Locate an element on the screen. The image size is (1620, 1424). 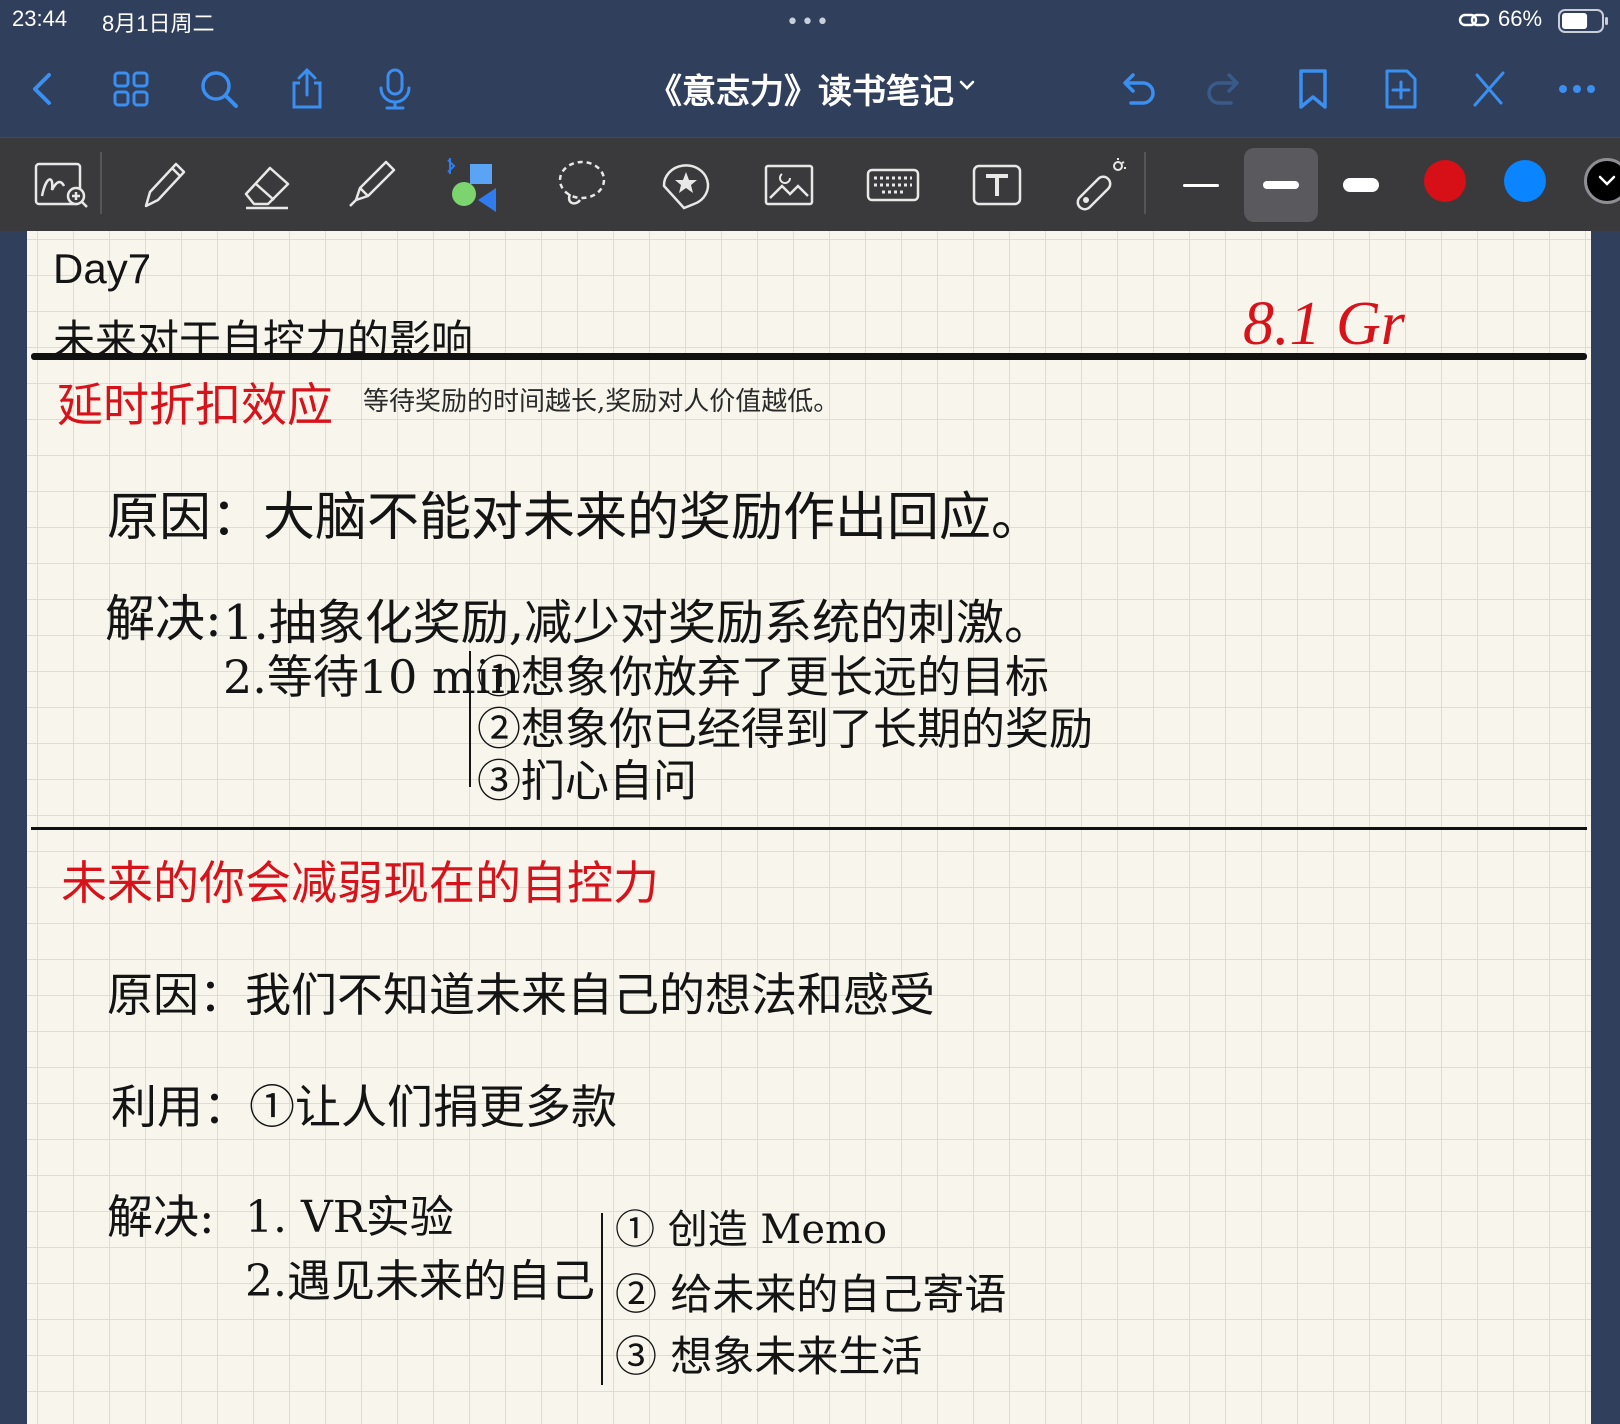
add-page-icon is located at coordinates (1401, 89).